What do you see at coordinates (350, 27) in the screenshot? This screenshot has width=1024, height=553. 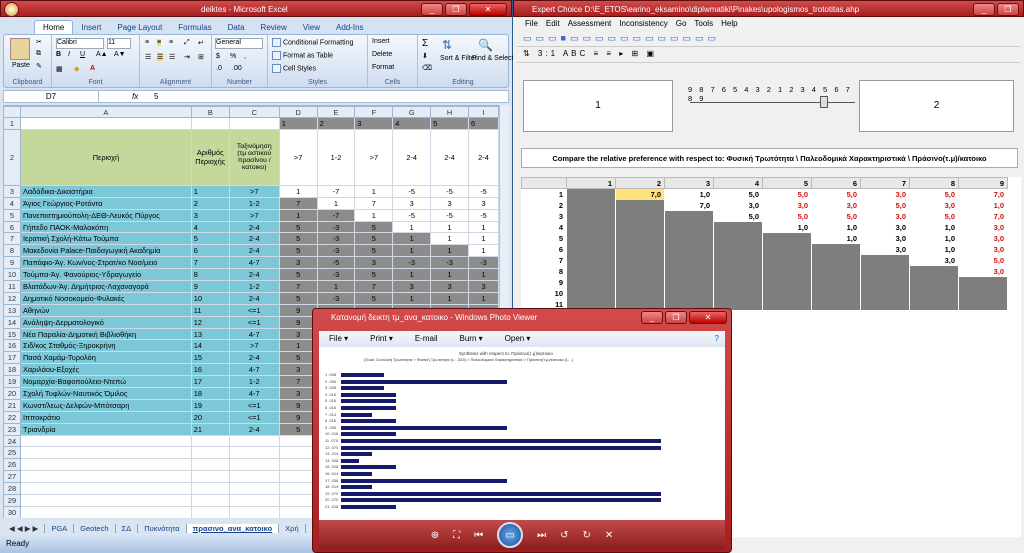 I see `tab-addins: Add-Ins` at bounding box center [350, 27].